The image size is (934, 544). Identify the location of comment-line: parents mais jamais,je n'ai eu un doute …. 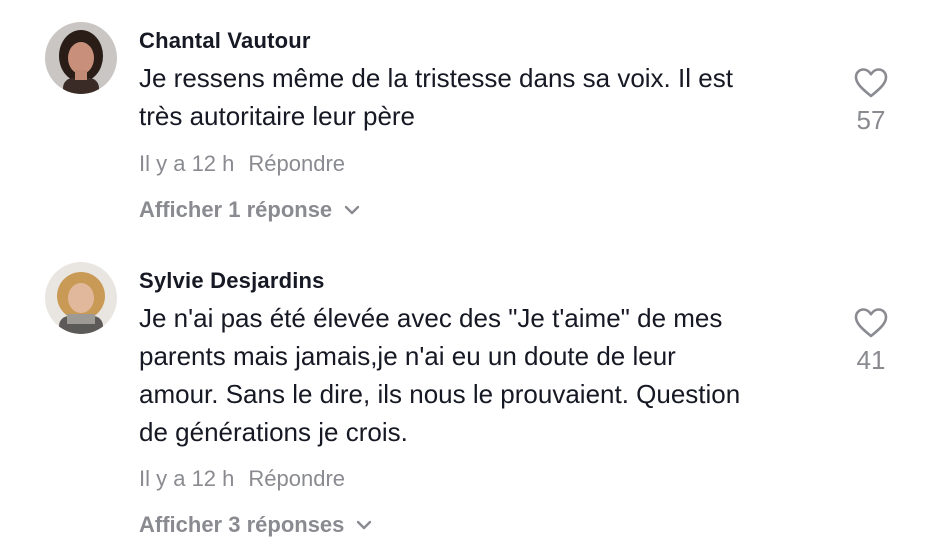
(407, 356).